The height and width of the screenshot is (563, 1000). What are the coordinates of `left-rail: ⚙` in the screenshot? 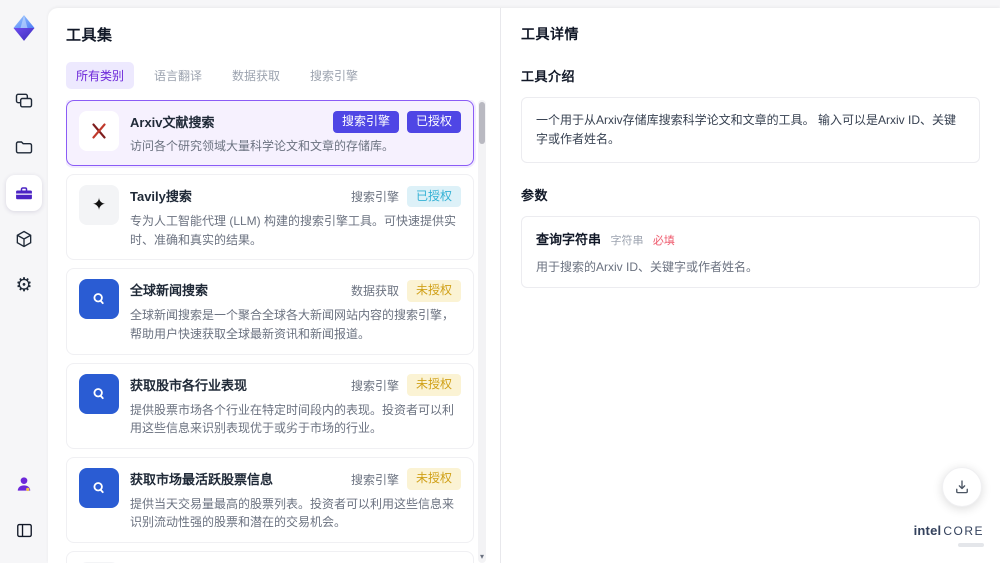 It's located at (24, 281).